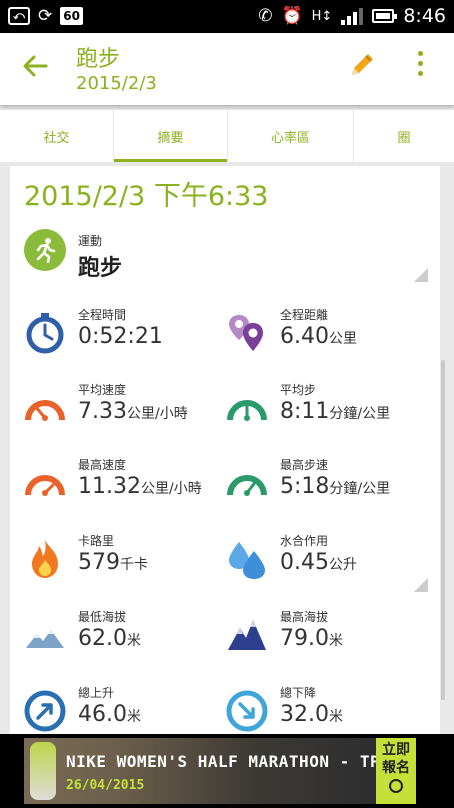  What do you see at coordinates (228, 761) in the screenshot?
I see `ad-title: NIKE WOMEN'S HALF MARATHON - TPE` at bounding box center [228, 761].